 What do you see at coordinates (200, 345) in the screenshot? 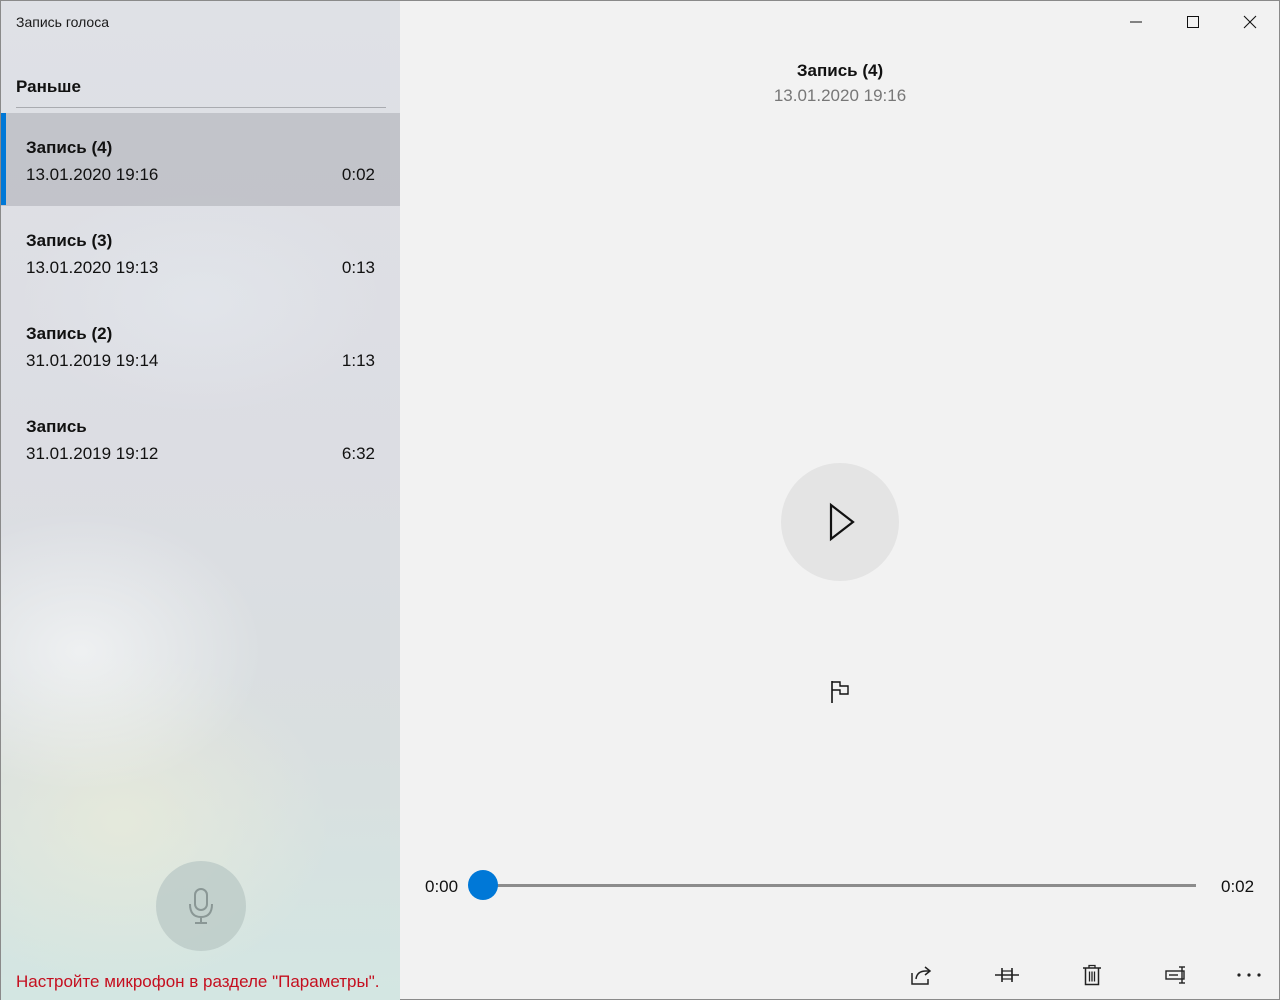
I see `recording-item: Запись (2) 31.01.2019 19:14 1:13` at bounding box center [200, 345].